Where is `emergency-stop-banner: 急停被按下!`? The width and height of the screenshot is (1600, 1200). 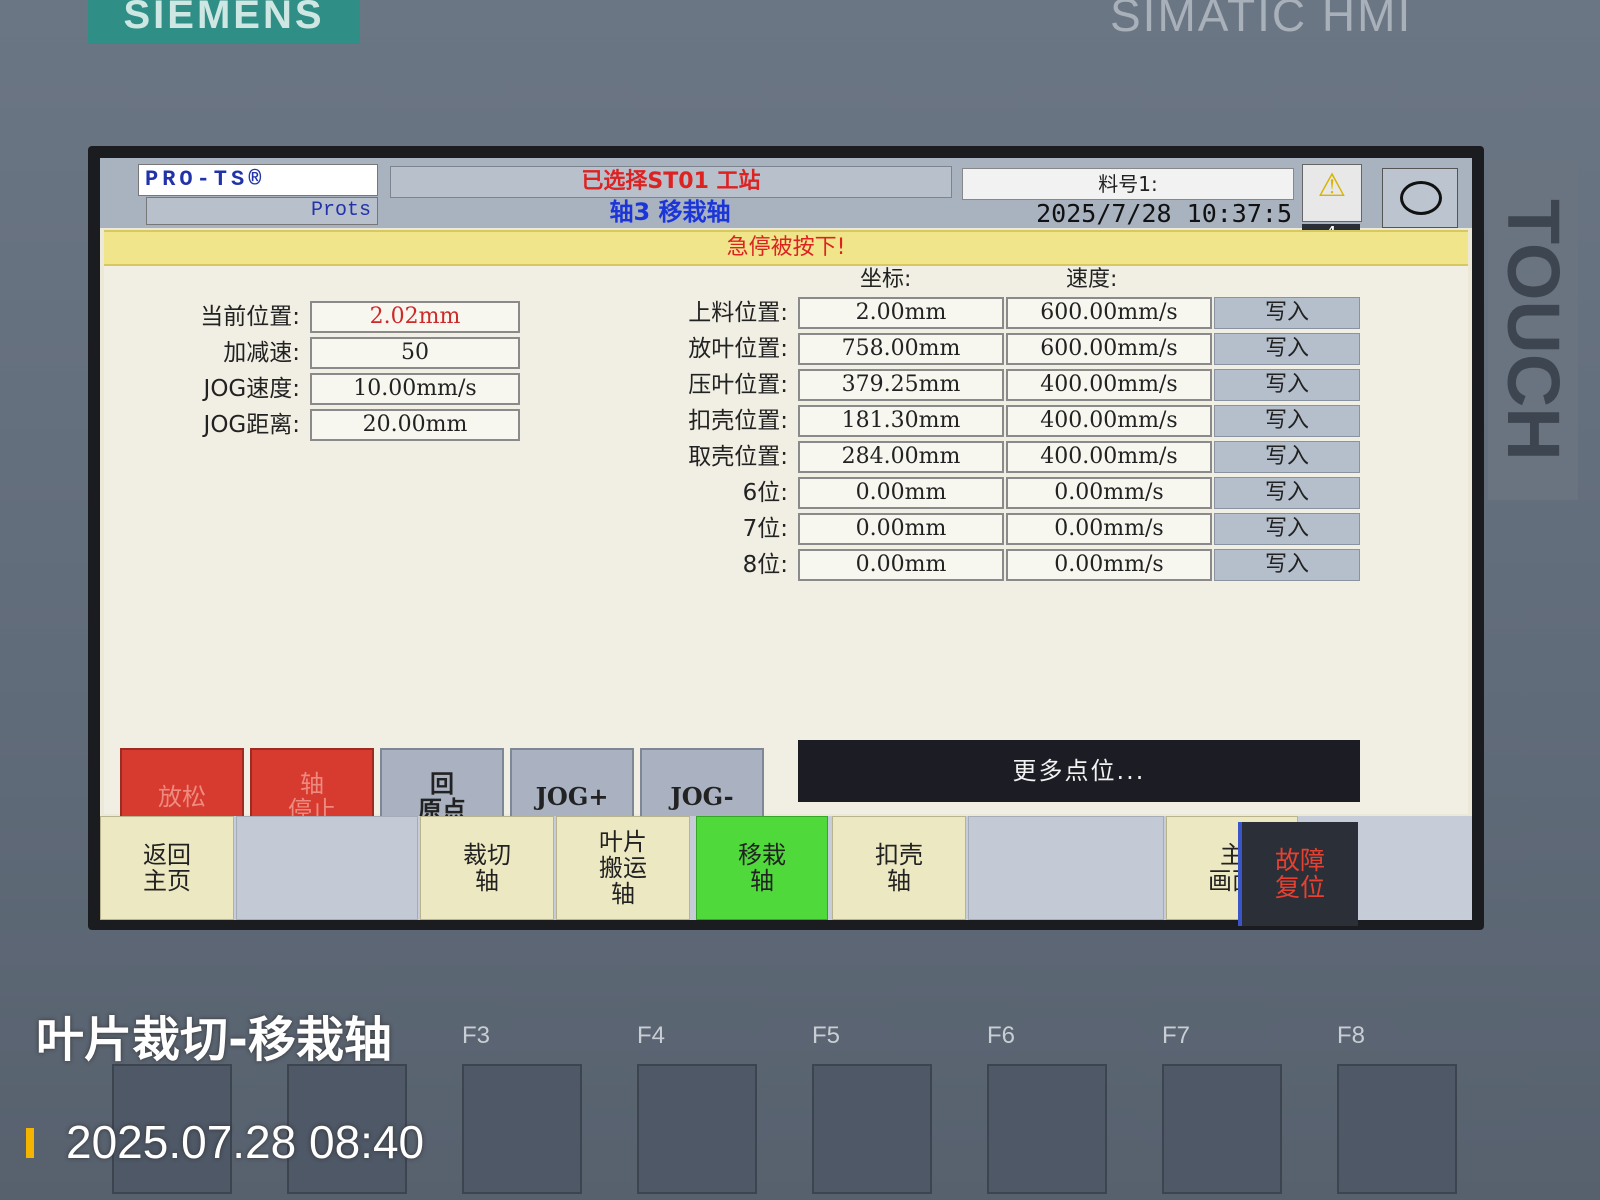 emergency-stop-banner: 急停被按下! is located at coordinates (786, 248).